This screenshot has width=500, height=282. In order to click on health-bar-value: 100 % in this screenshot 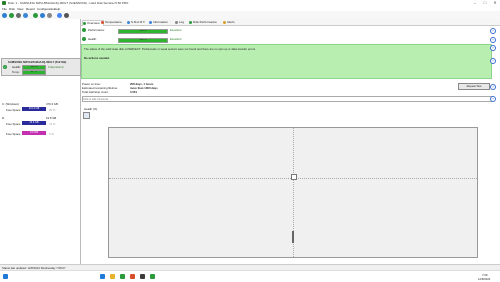, I will do `click(143, 39)`.